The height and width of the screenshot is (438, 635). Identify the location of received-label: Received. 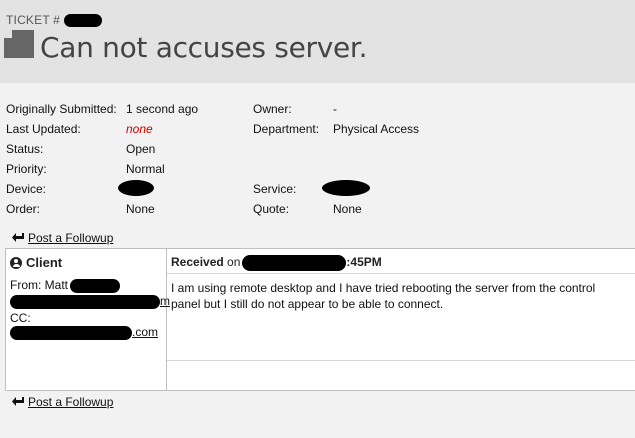
(197, 262).